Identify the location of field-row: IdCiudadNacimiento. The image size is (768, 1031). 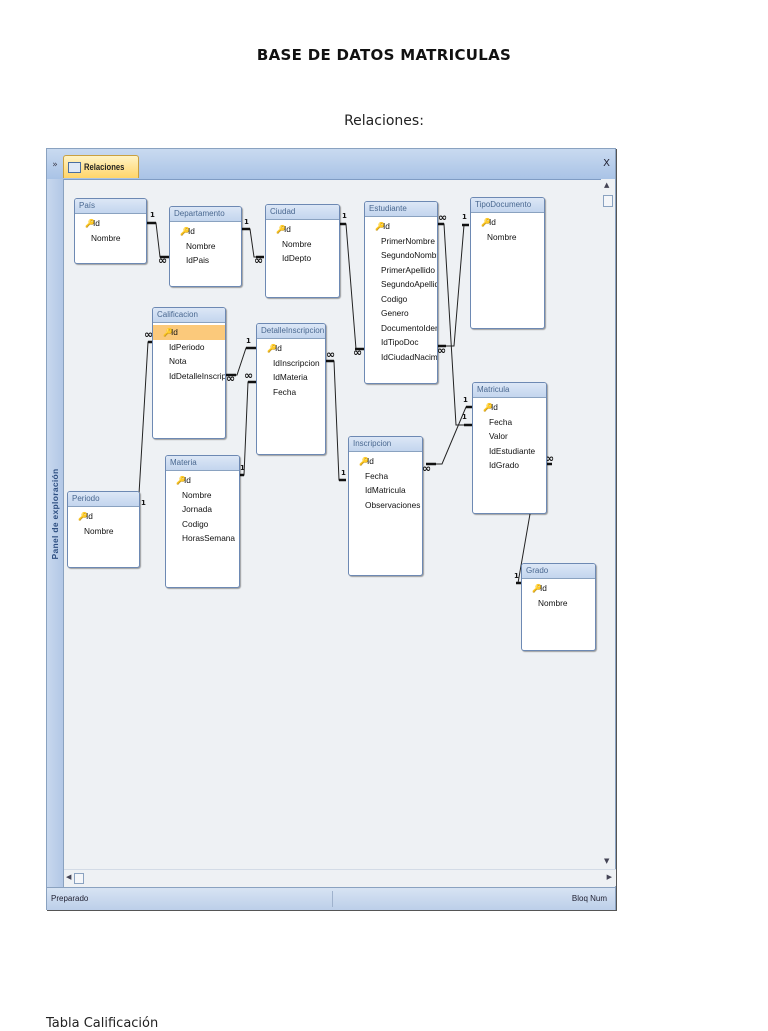
(401, 357).